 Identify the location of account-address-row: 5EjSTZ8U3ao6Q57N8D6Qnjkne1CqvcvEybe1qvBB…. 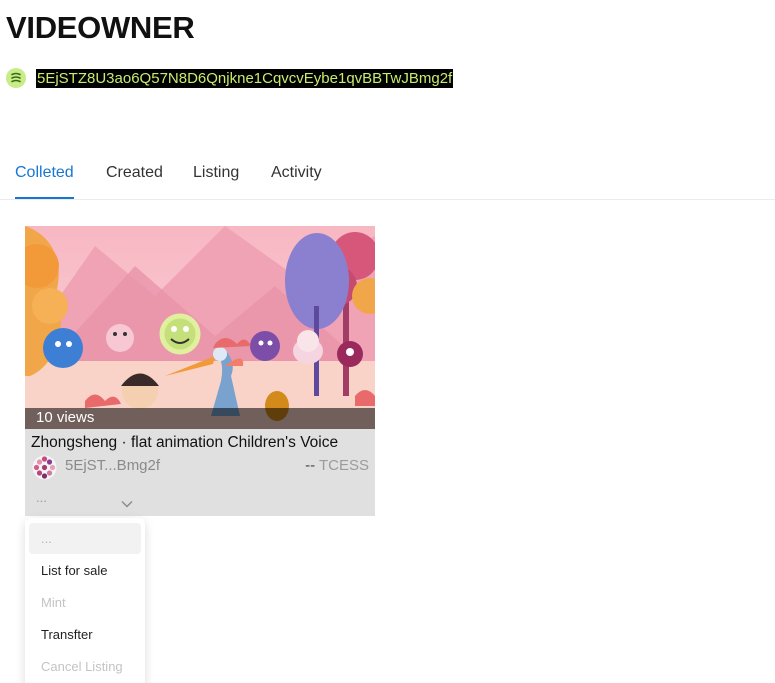
(230, 78).